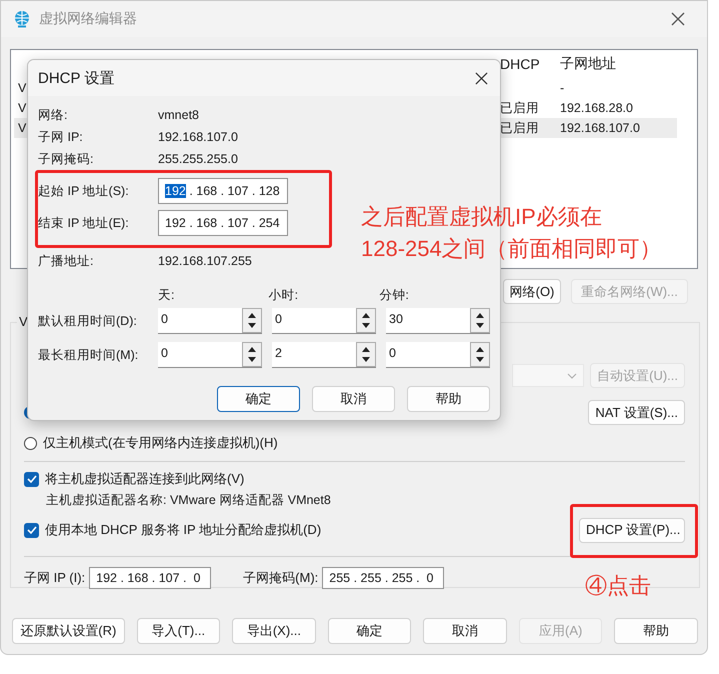  What do you see at coordinates (68, 631) in the screenshot?
I see `dialog-button: 还原默认设置(R)` at bounding box center [68, 631].